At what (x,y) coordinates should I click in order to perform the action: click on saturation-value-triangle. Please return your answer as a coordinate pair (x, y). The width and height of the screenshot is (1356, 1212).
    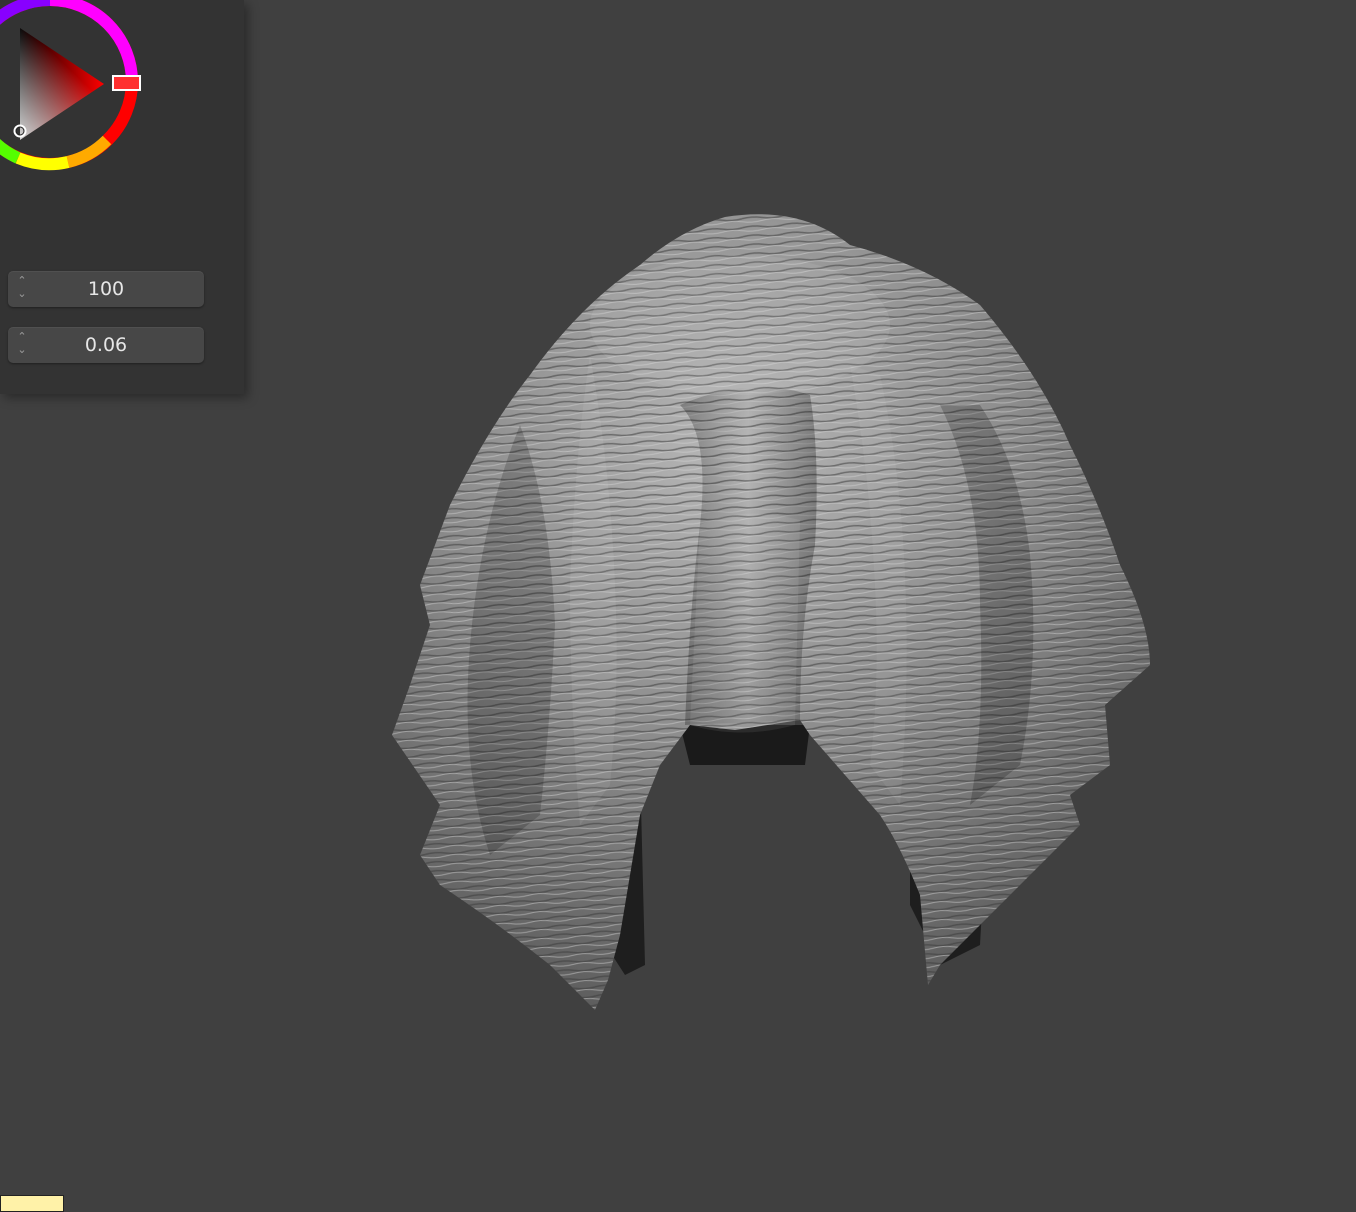
    Looking at the image, I should click on (62, 84).